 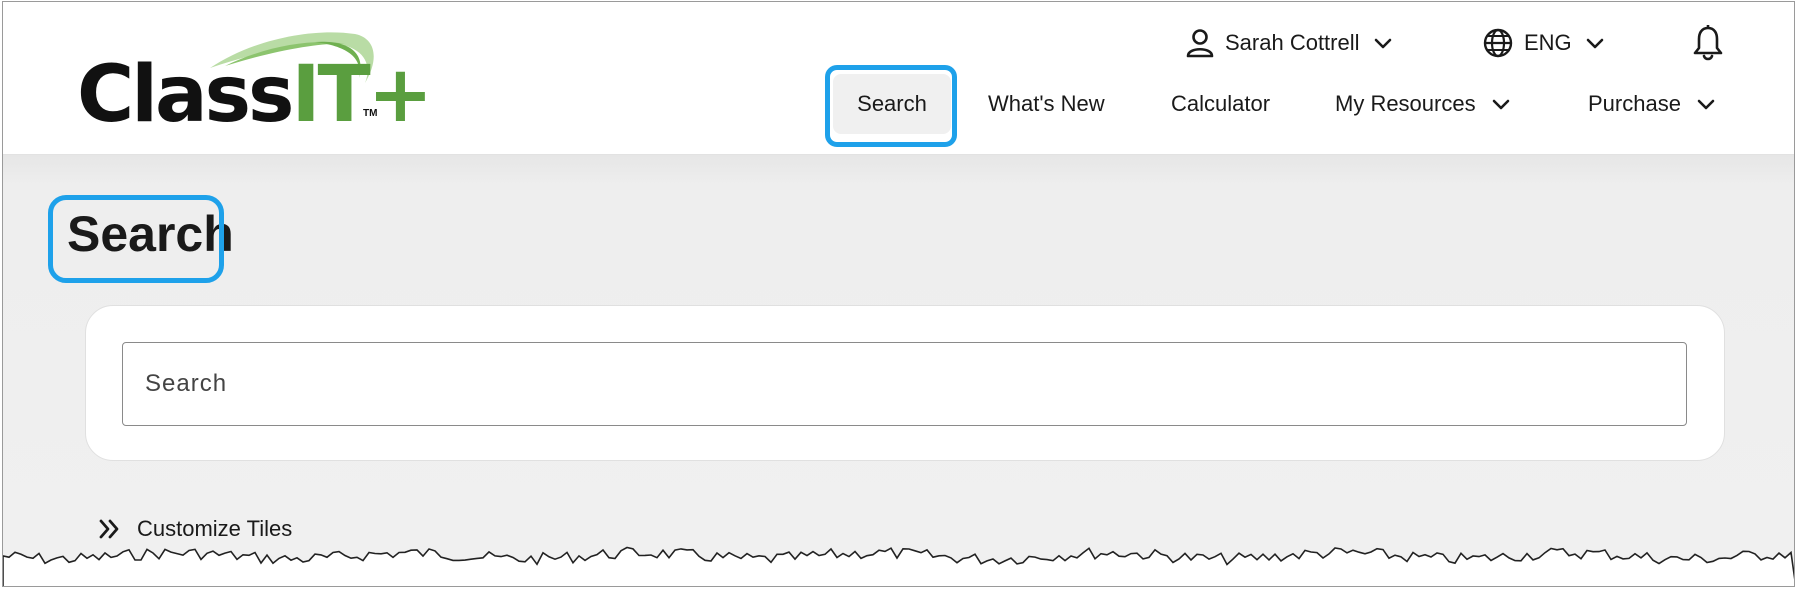 I want to click on user-icon, so click(x=1200, y=43).